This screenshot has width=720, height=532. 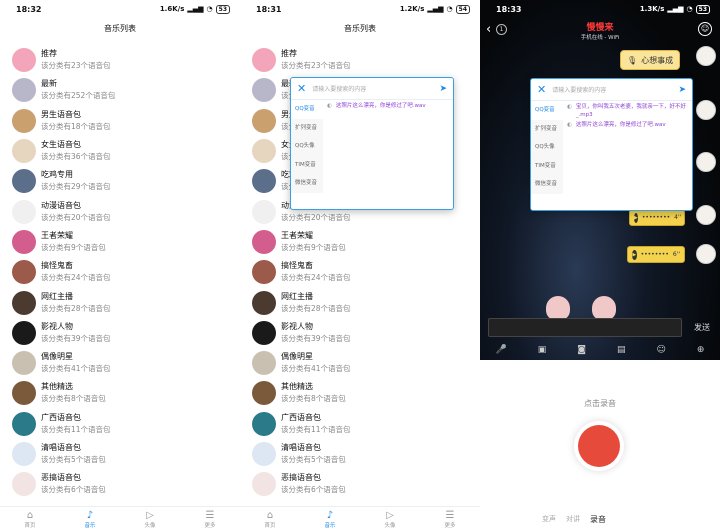 I want to click on emoji-icon: ☺, so click(x=660, y=350).